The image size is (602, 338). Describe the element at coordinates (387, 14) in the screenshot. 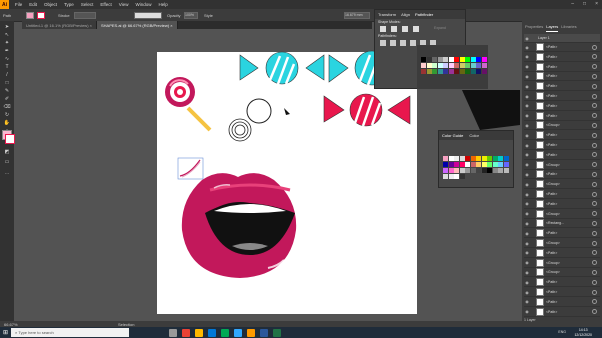

I see `tab-transform: Transform` at that location.